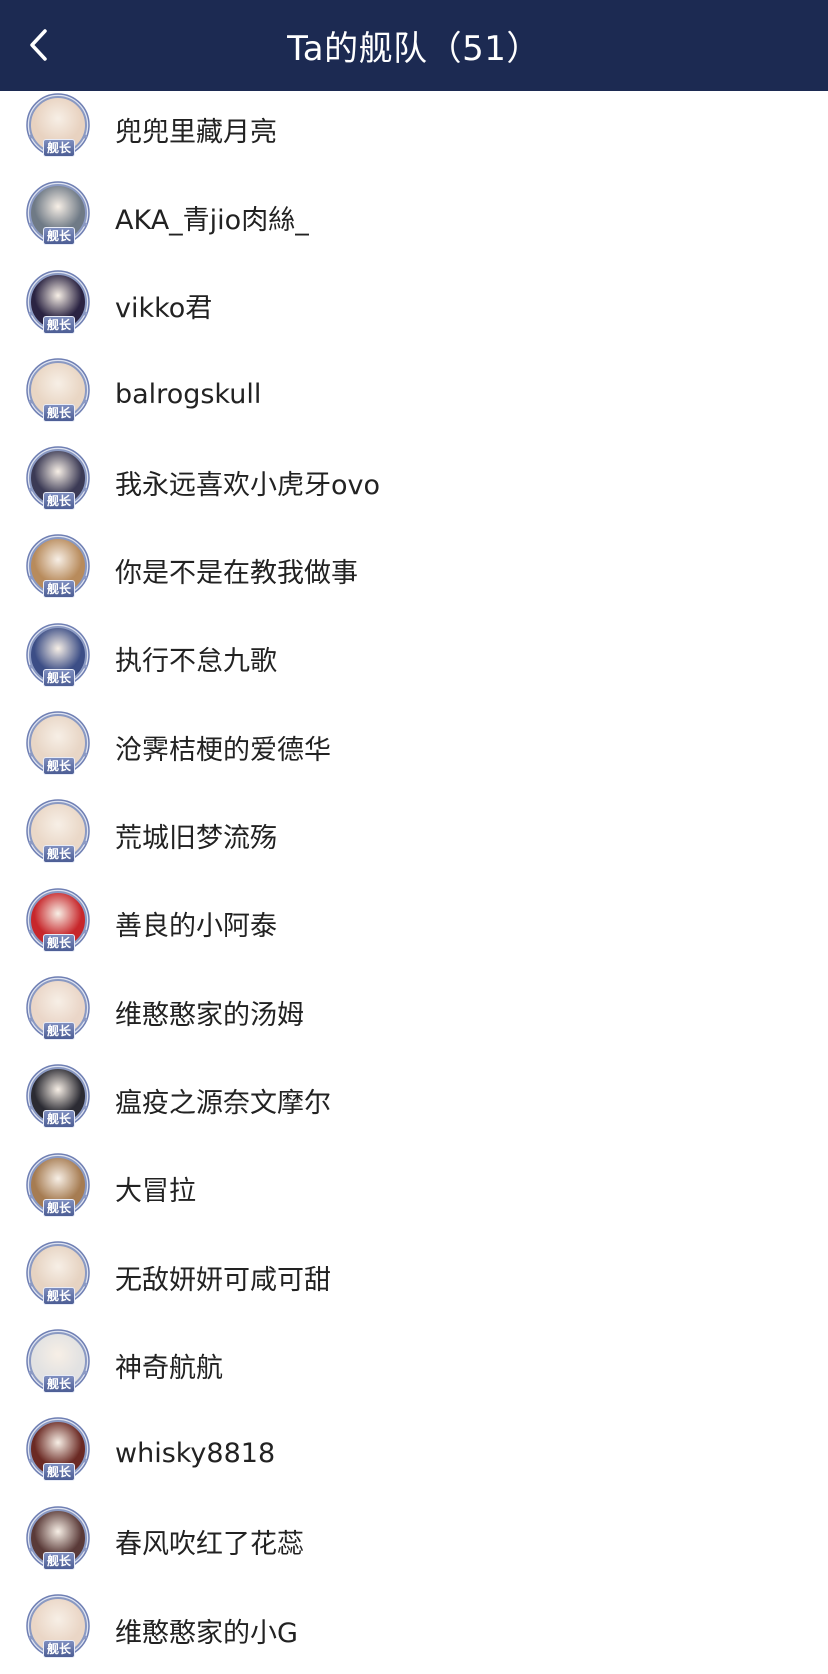  What do you see at coordinates (414, 835) in the screenshot?
I see `member-row: 舰长 荒城旧梦流殇` at bounding box center [414, 835].